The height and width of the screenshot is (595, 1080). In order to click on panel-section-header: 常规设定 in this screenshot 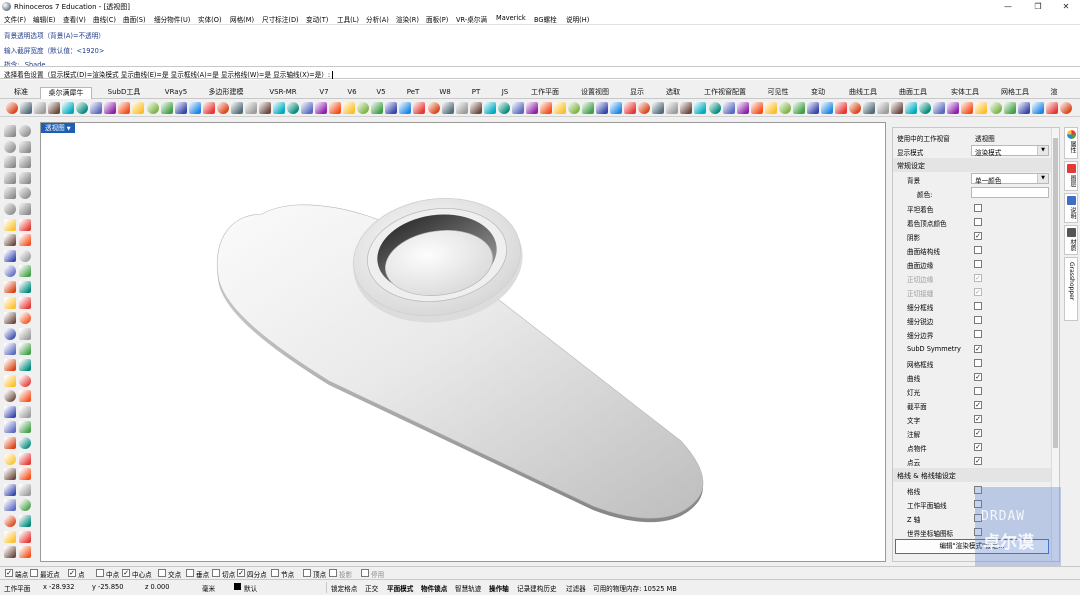, I will do `click(972, 165)`.